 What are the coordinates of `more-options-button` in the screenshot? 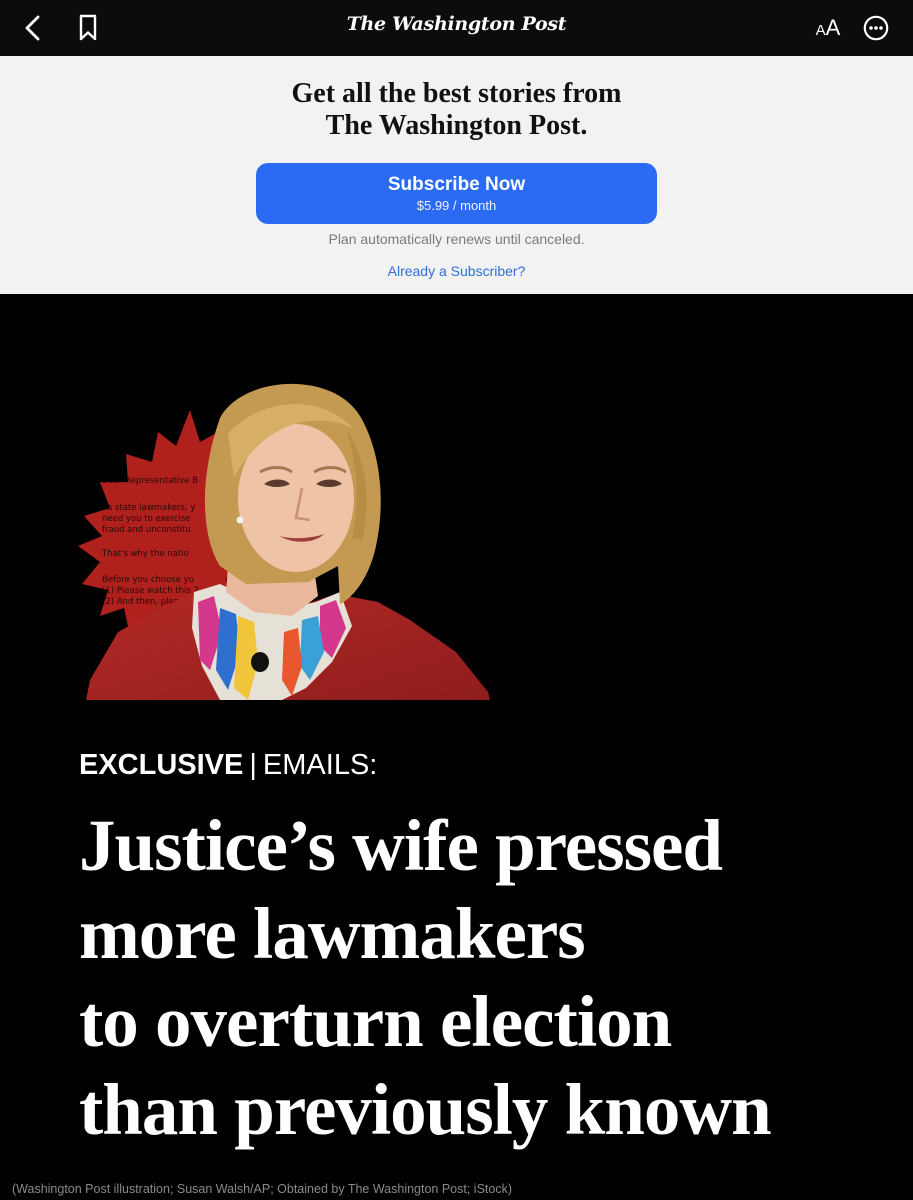 It's located at (876, 28).